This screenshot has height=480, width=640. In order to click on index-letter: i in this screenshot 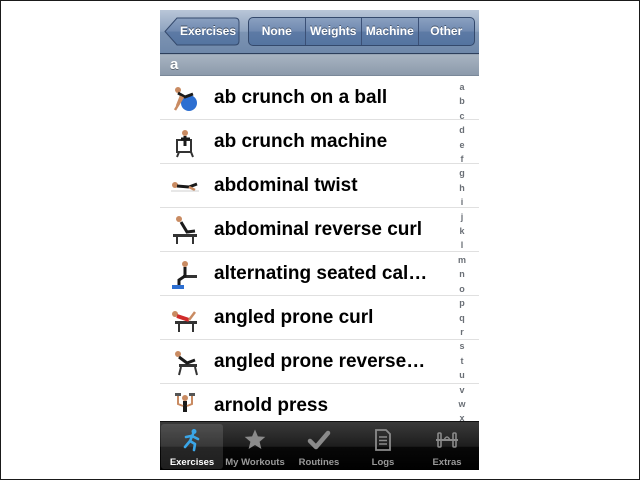, I will do `click(462, 202)`.